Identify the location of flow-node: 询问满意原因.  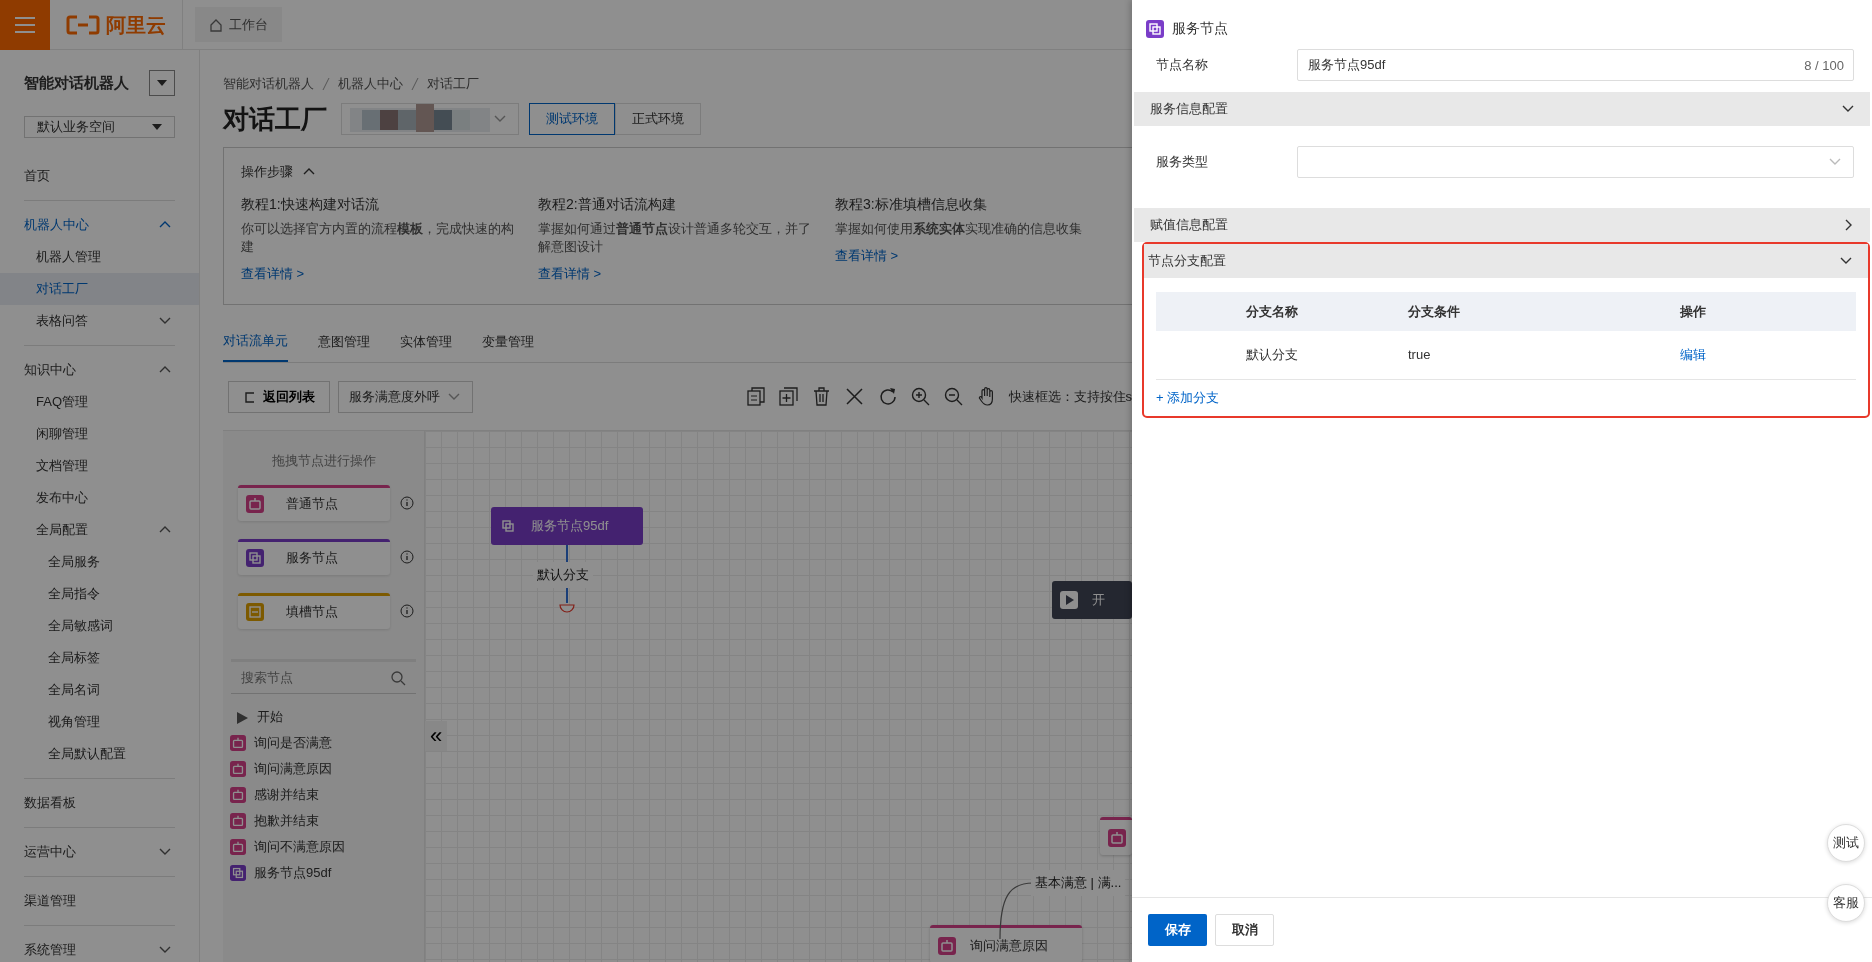
(1006, 943).